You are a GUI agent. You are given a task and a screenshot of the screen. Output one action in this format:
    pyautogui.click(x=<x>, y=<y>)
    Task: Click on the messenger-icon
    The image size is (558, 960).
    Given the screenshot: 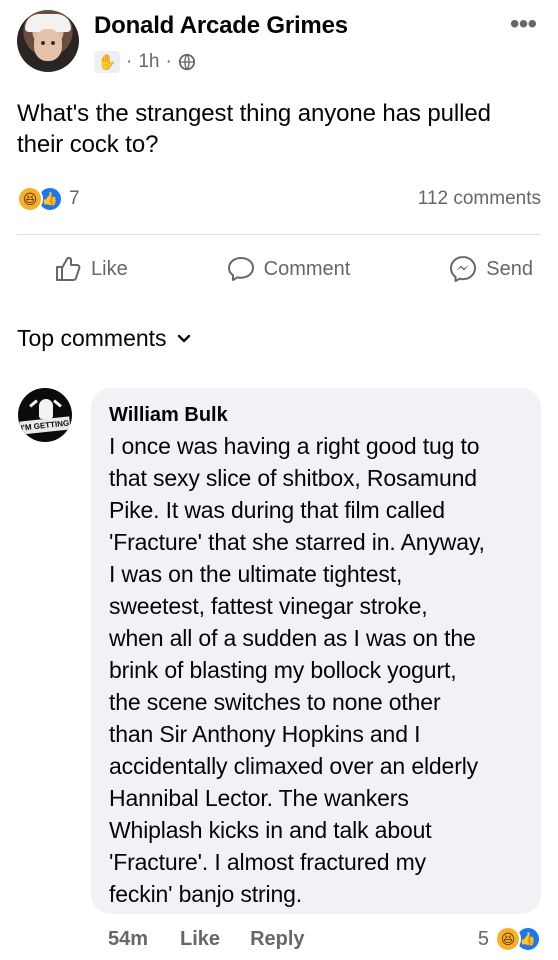 What is the action you would take?
    pyautogui.click(x=463, y=269)
    